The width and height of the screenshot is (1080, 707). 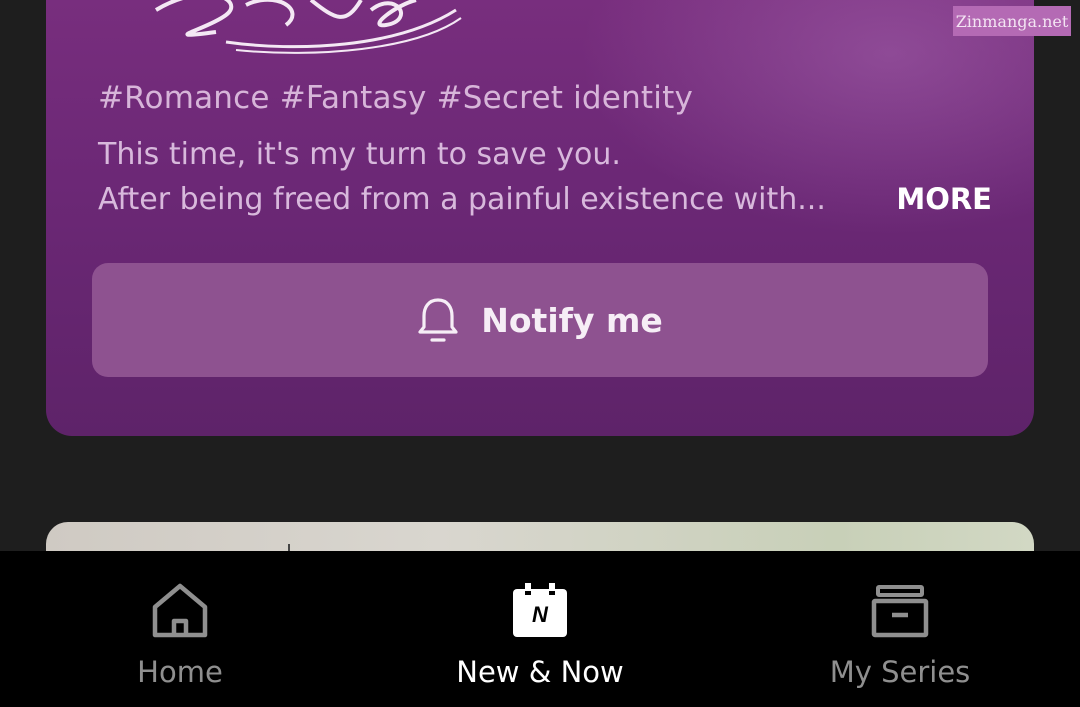 What do you see at coordinates (308, 27) in the screenshot?
I see `series-title-logo` at bounding box center [308, 27].